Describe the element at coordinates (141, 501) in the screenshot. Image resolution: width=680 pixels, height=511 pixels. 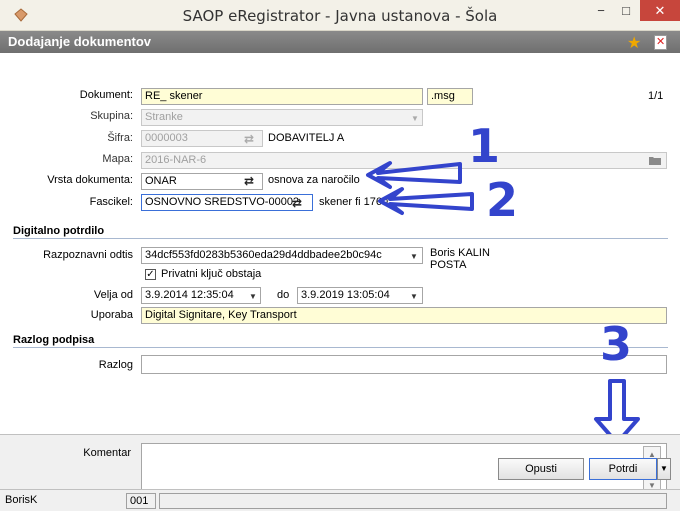
I see `status-code: 001` at that location.